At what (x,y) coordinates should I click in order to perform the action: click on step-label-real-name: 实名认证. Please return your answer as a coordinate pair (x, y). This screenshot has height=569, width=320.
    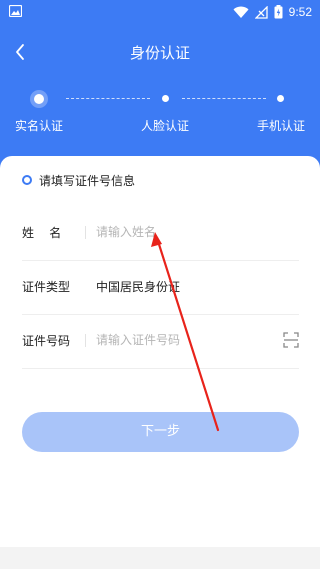
    Looking at the image, I should click on (39, 126).